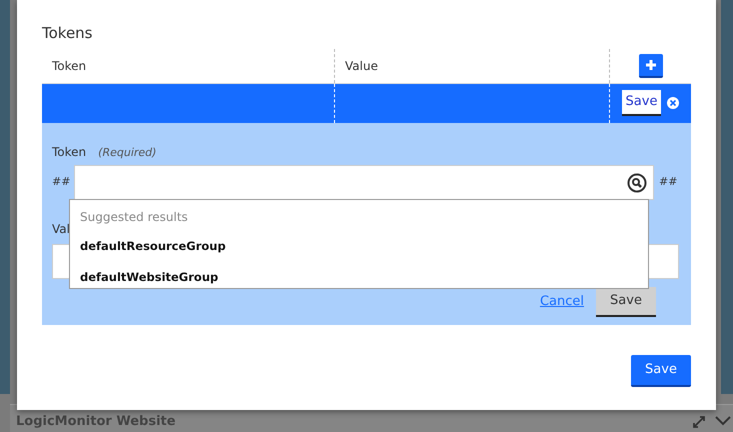  Describe the element at coordinates (68, 33) in the screenshot. I see `dialog-title: Tokens` at that location.